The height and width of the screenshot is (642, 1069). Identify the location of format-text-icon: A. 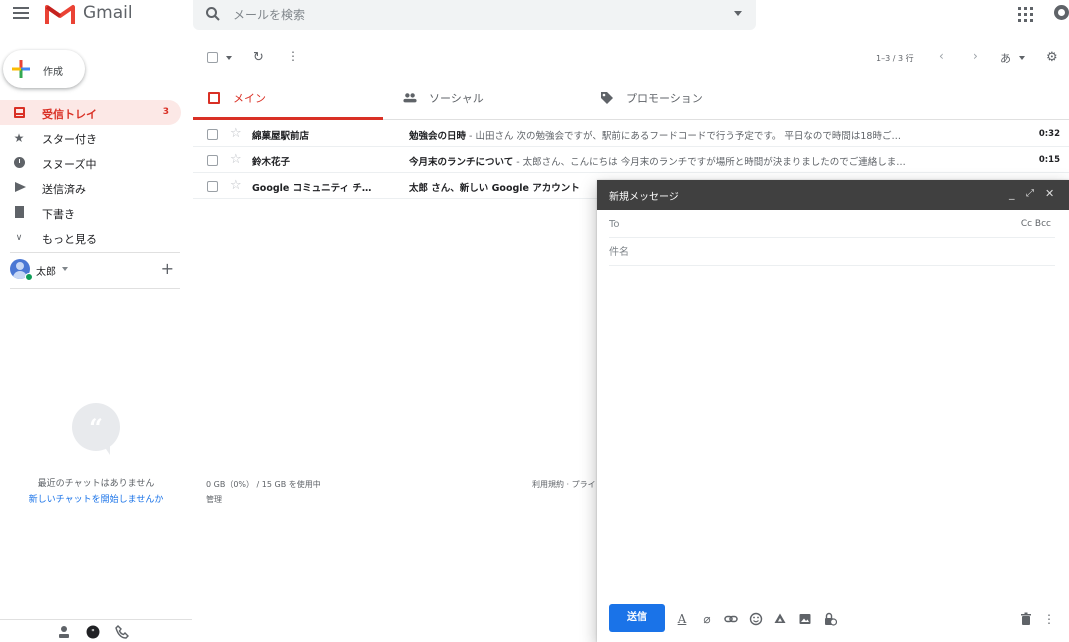
(682, 619).